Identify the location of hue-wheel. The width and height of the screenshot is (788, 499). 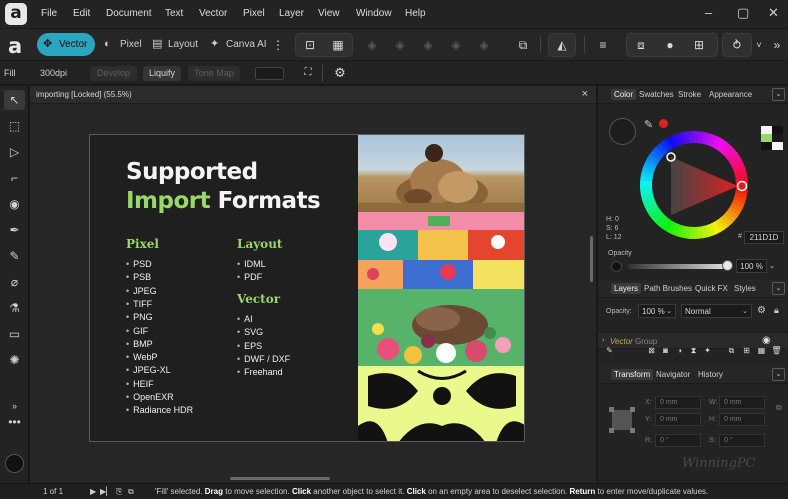
(694, 185).